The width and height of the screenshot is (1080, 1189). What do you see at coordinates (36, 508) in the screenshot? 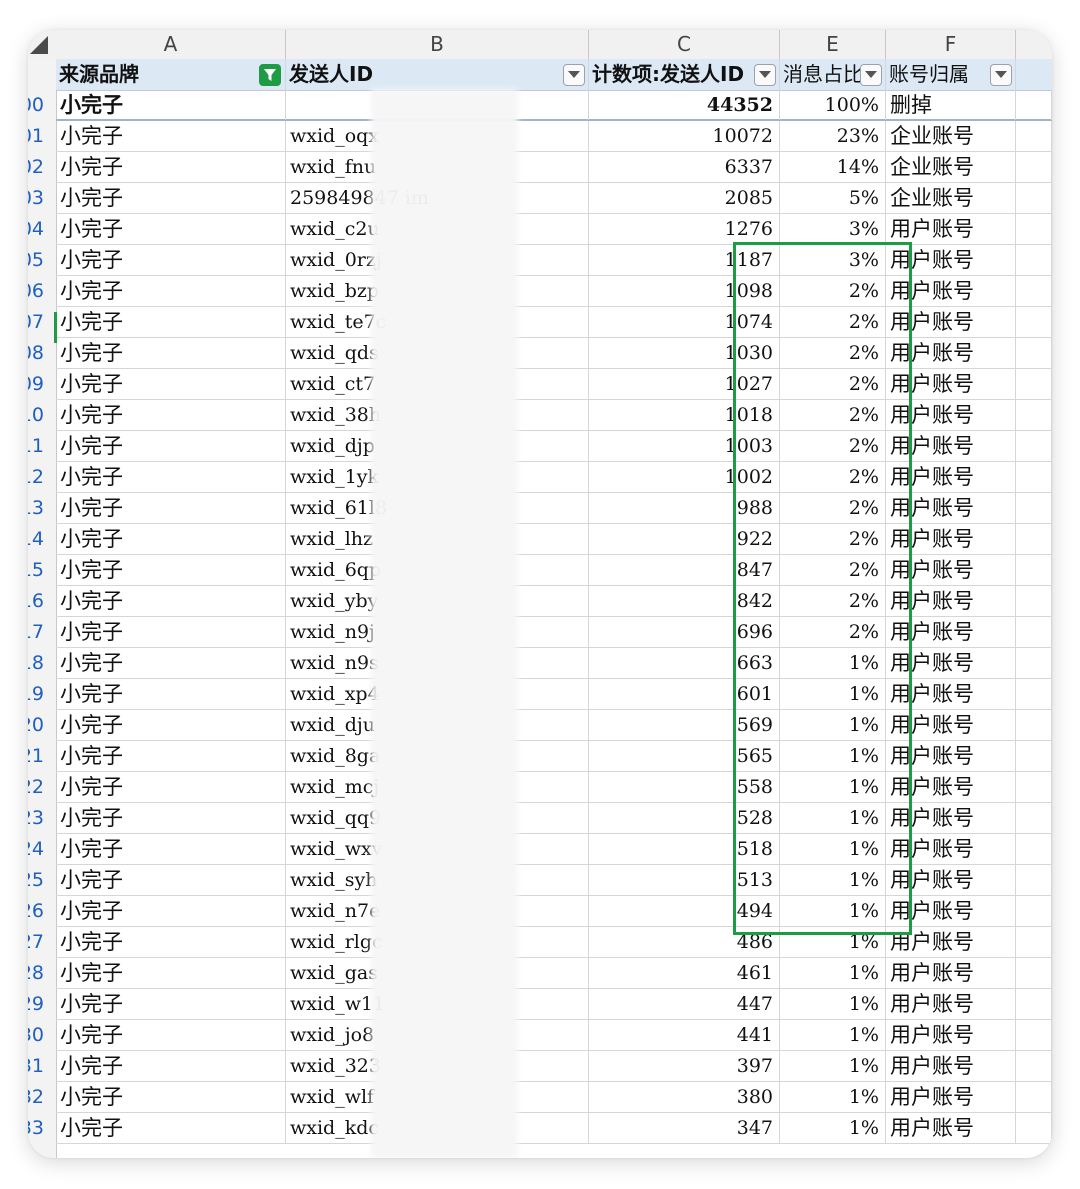
I see `row-number: 113` at bounding box center [36, 508].